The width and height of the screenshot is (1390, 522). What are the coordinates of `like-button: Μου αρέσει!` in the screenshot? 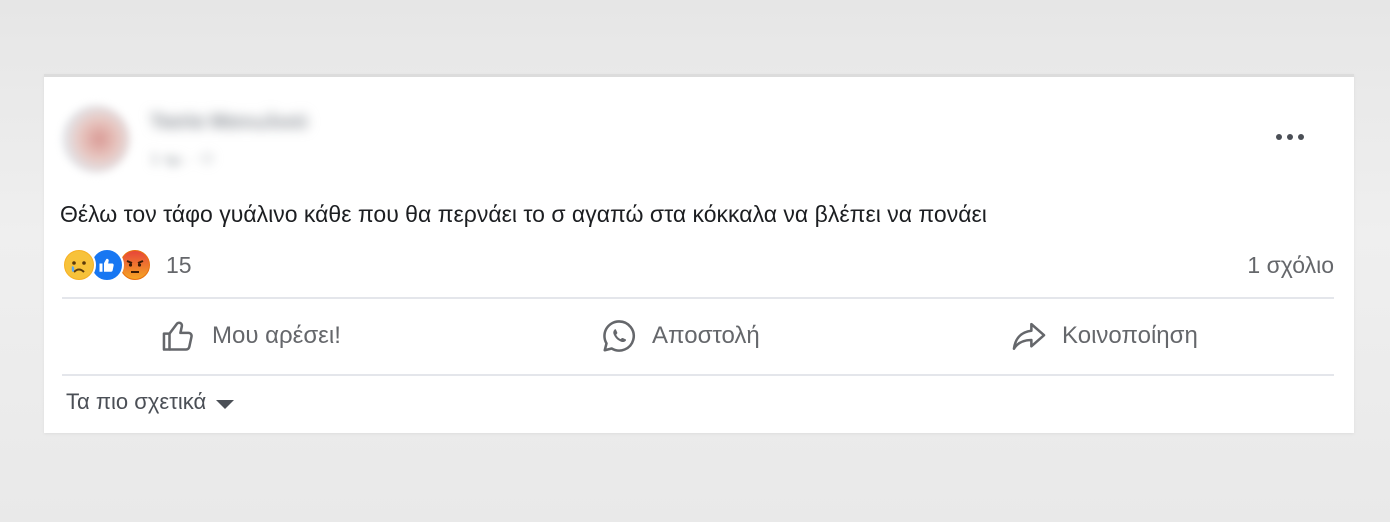 It's located at (250, 336).